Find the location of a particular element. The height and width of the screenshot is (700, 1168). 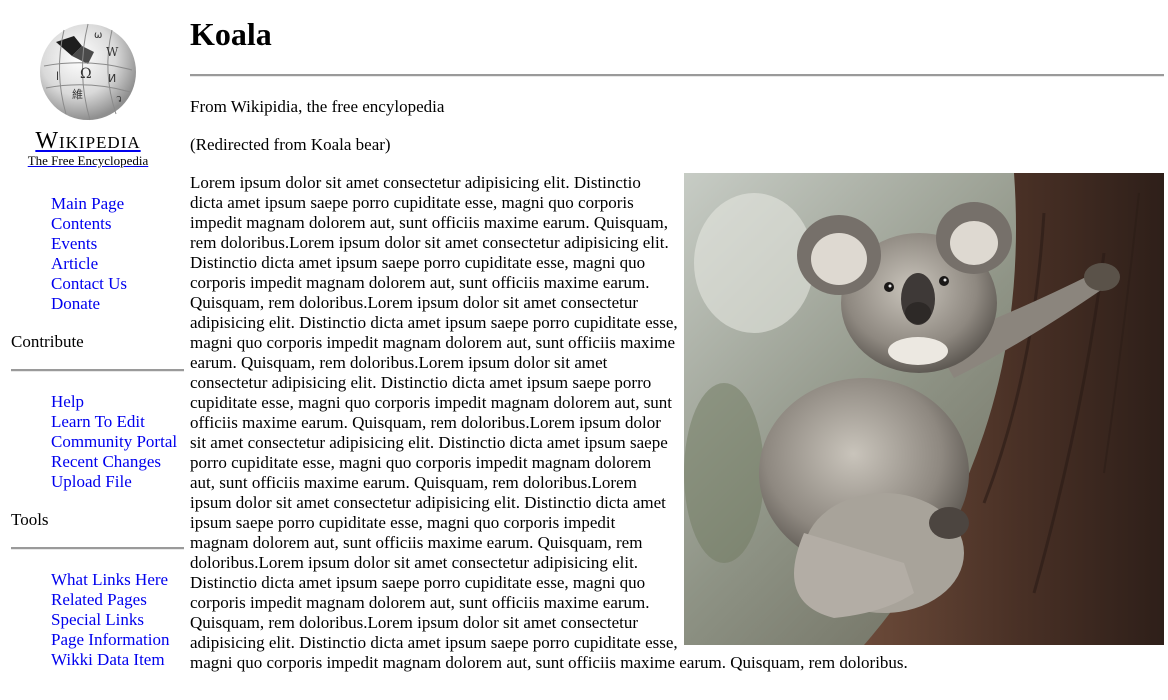

svg-text: Ω is located at coordinates (86, 74).